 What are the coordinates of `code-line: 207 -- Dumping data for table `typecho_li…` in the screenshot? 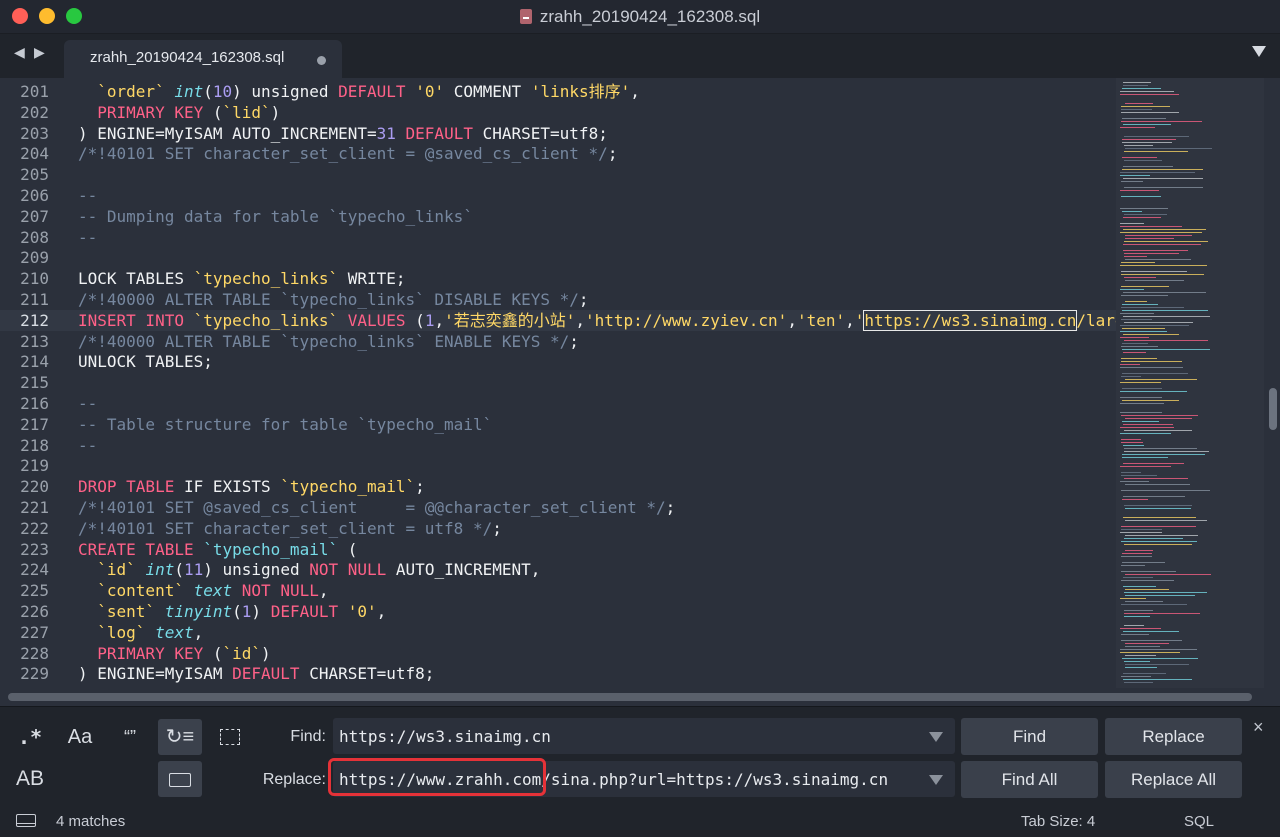 It's located at (558, 216).